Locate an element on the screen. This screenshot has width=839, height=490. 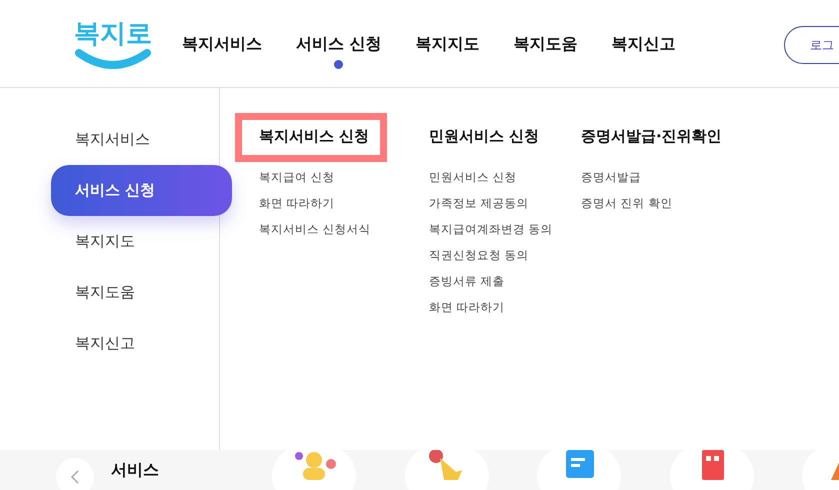
document-icon is located at coordinates (579, 468).